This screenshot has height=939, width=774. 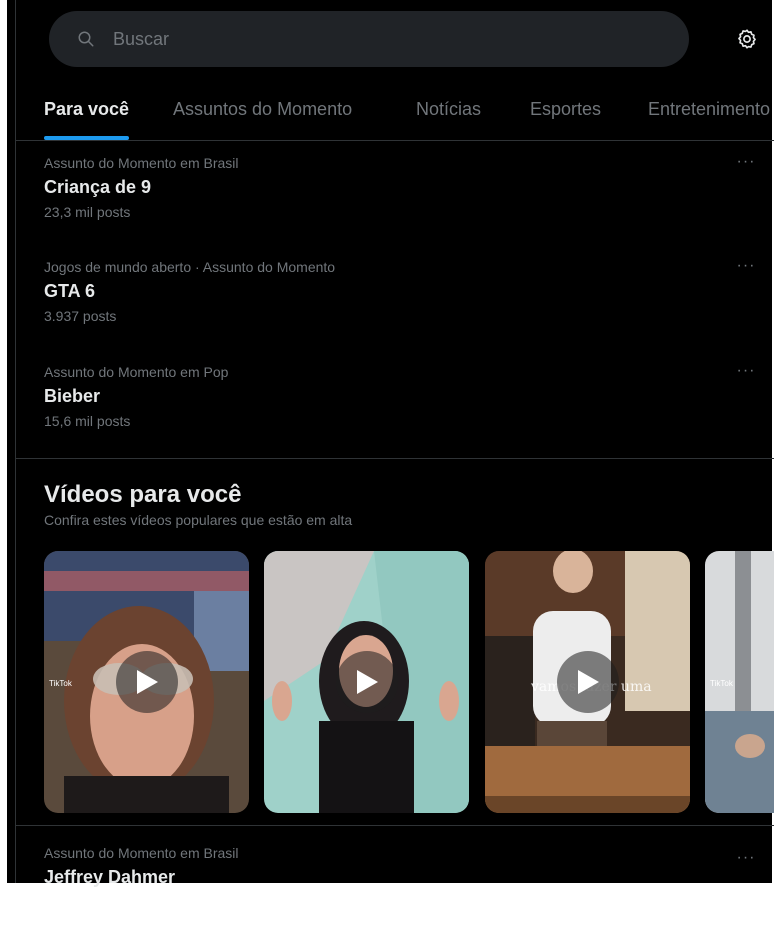 What do you see at coordinates (87, 421) in the screenshot?
I see `trend-post-count: 15,6 mil posts` at bounding box center [87, 421].